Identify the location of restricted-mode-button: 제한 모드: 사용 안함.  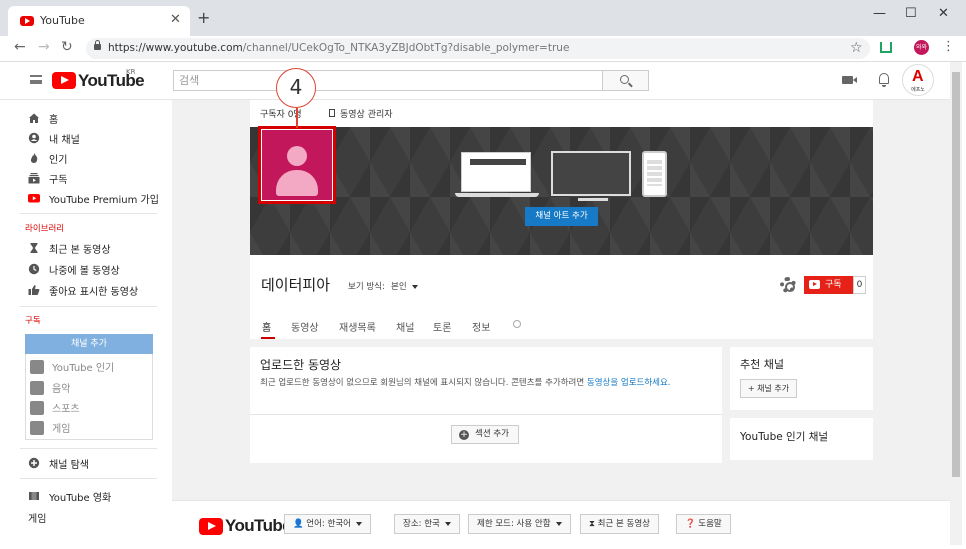
(519, 524).